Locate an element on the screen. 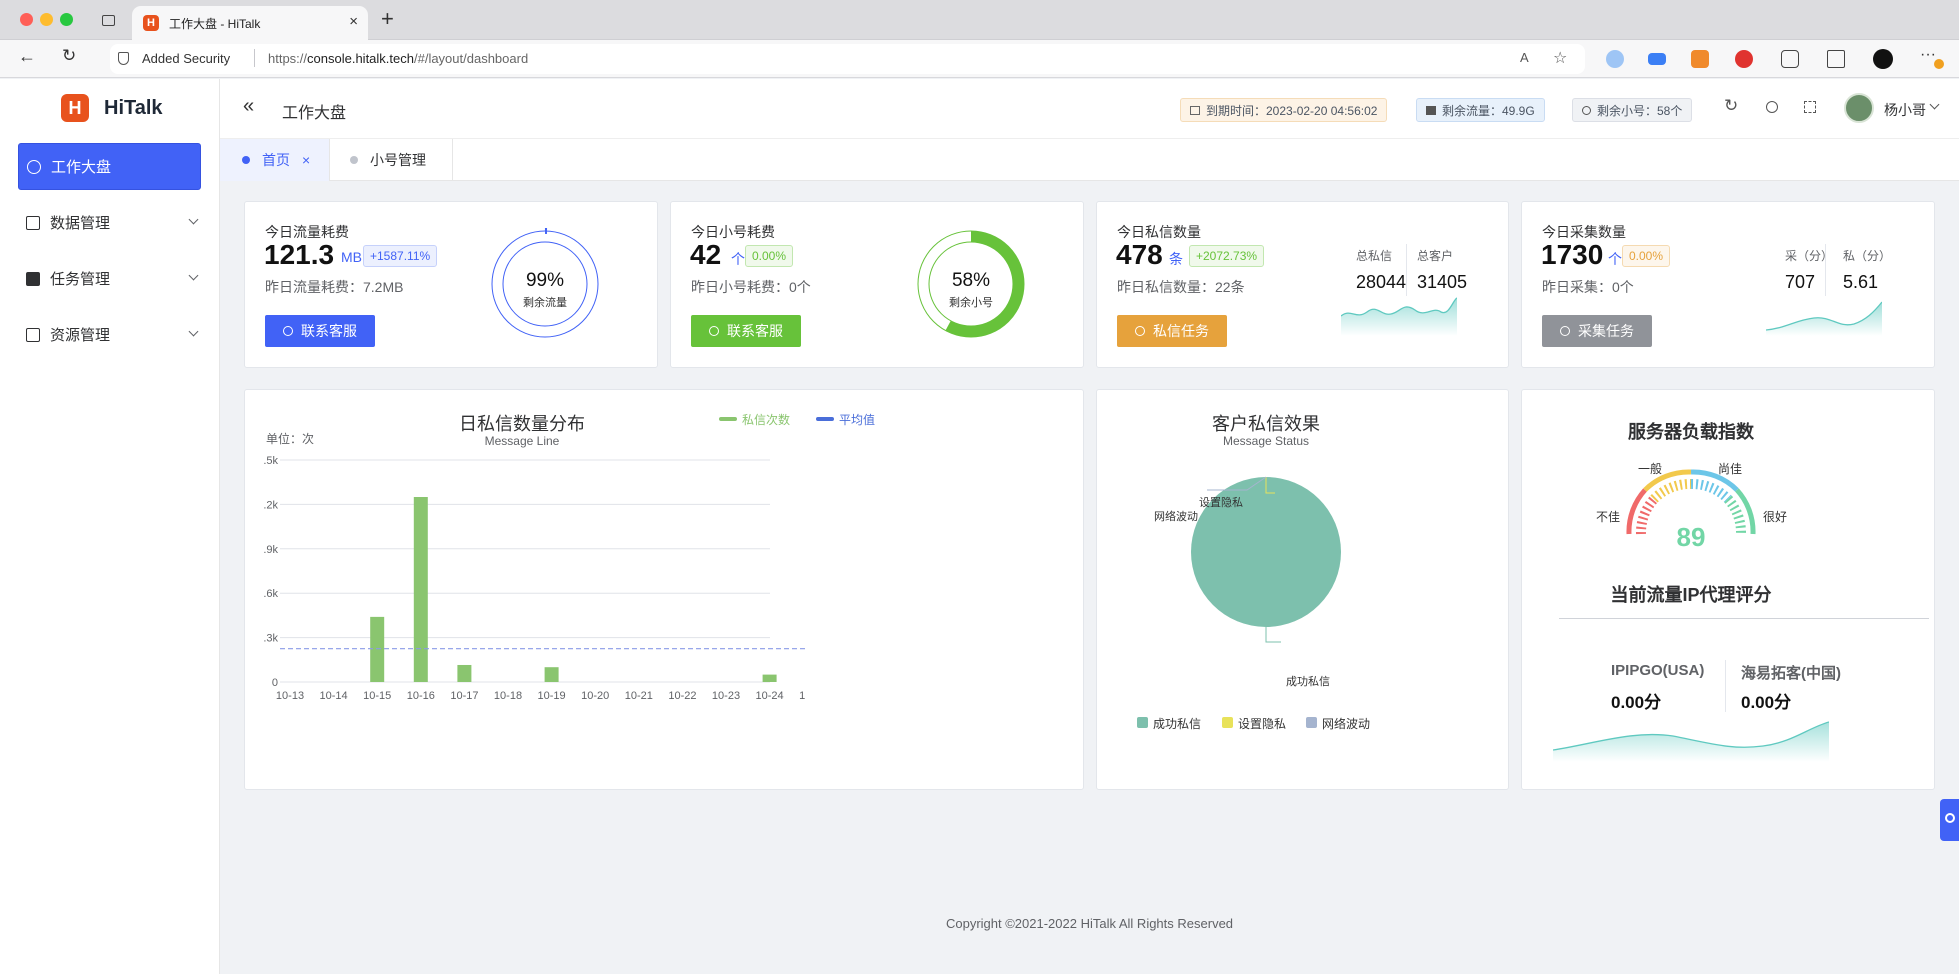  legend-swatch-privacy is located at coordinates (1227, 722).